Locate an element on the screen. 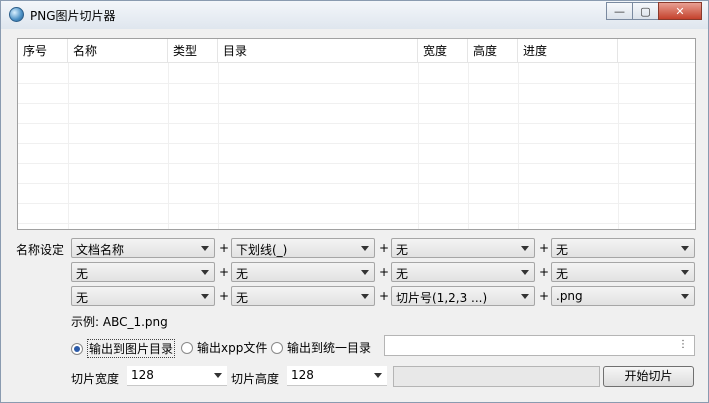  naming-combo-r1-c3: 无 is located at coordinates (463, 248).